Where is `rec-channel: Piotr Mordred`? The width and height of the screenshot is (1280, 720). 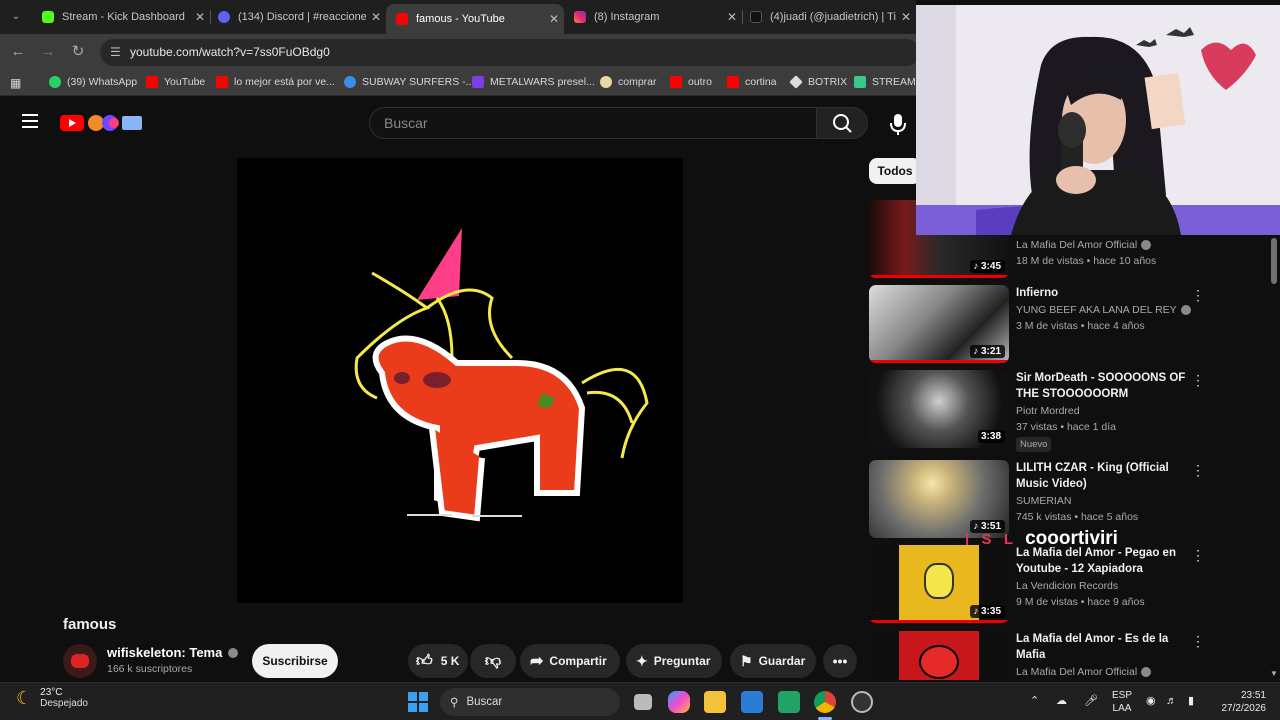
rec-channel: Piotr Mordred is located at coordinates (1106, 411).